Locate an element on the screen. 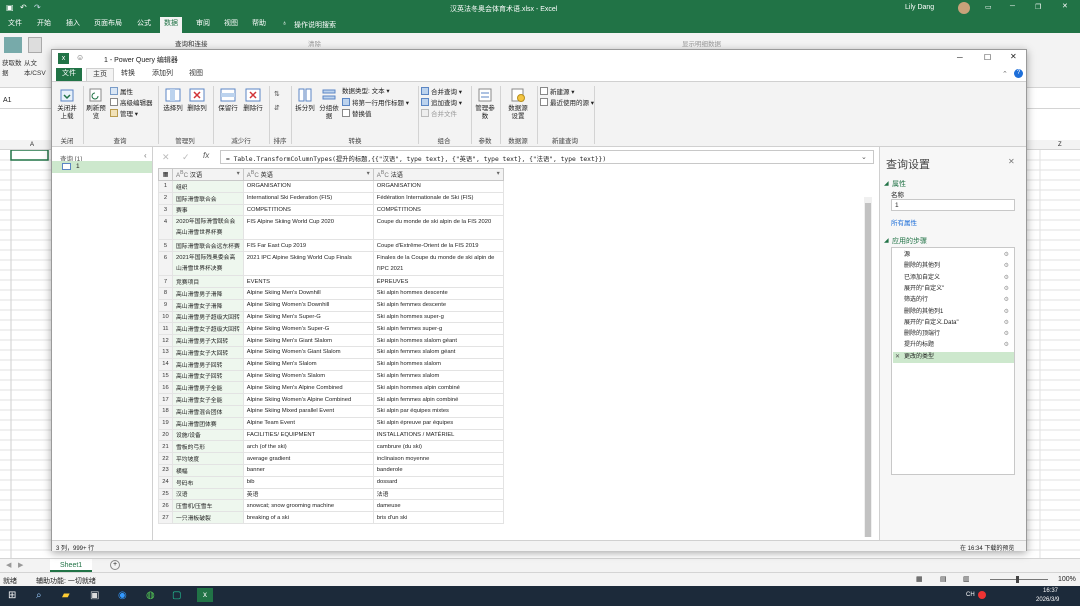 The width and height of the screenshot is (1080, 606). col-a-header: A is located at coordinates (32, 145).